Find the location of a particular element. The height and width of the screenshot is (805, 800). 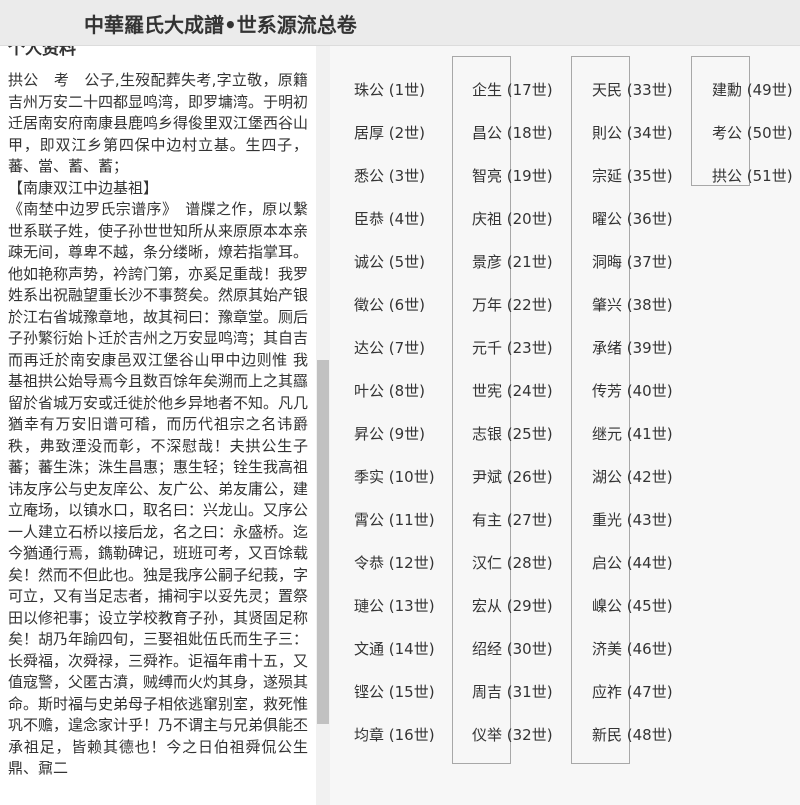

generation-link: 嵲公 (45世) is located at coordinates (632, 606).